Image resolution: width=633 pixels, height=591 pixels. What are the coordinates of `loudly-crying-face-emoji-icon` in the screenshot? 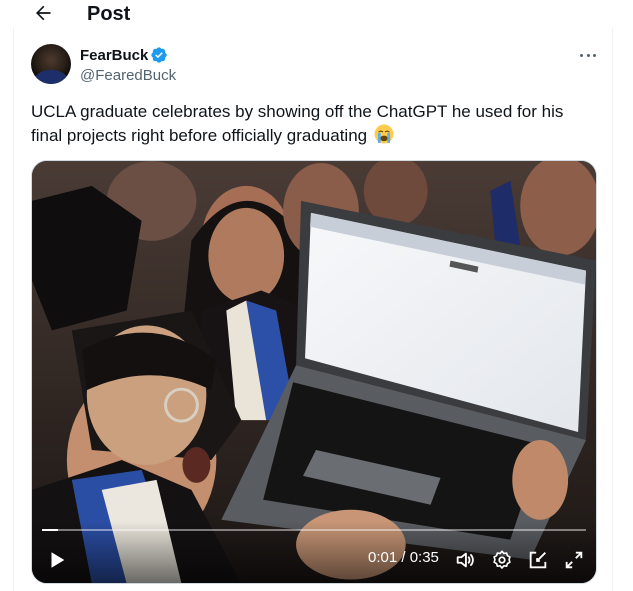 It's located at (384, 133).